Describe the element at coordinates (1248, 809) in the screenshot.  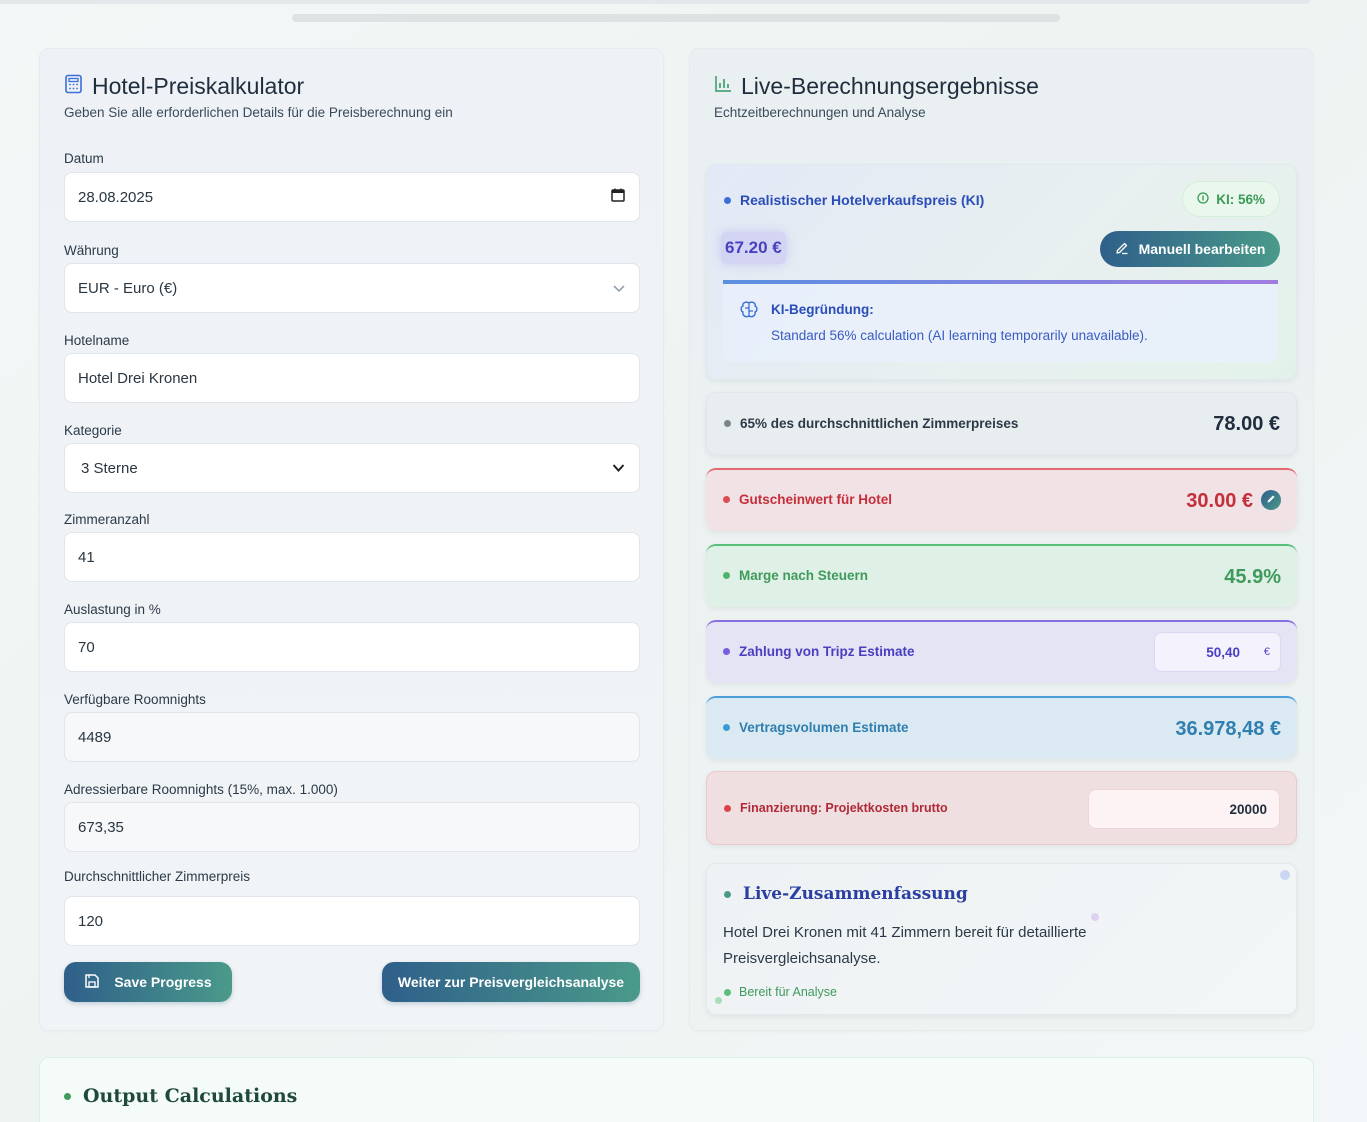
I see `financing-value: 20000` at that location.